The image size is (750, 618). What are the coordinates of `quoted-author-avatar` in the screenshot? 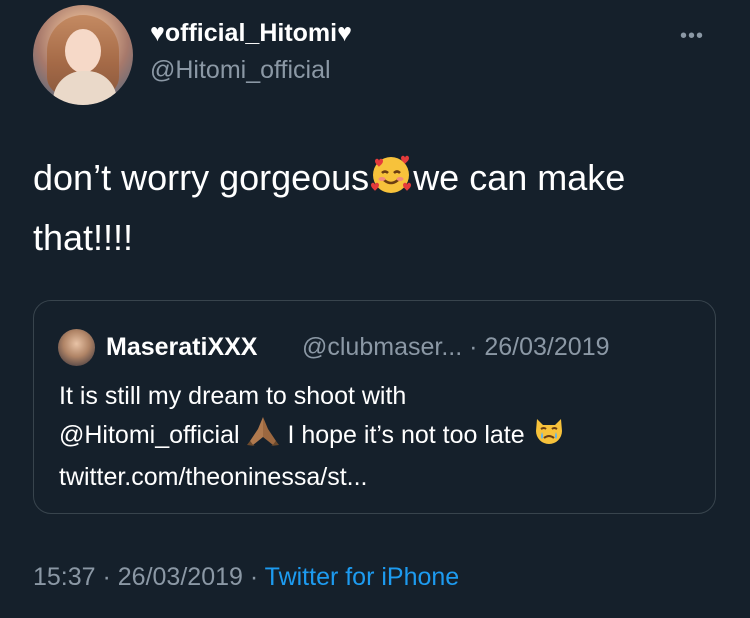 It's located at (76, 347).